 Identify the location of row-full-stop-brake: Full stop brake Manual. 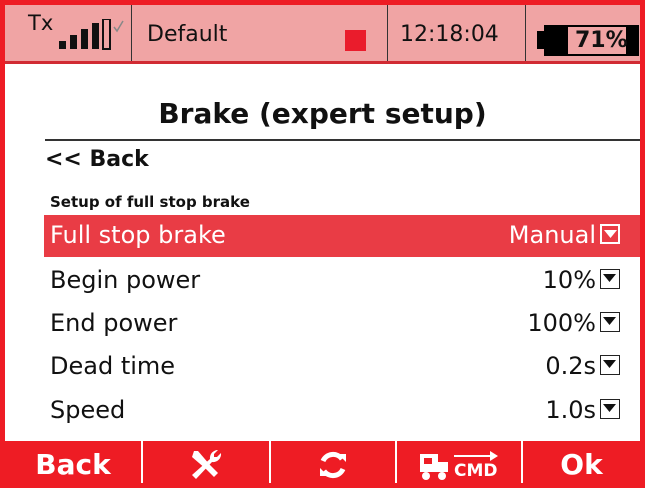
(342, 236).